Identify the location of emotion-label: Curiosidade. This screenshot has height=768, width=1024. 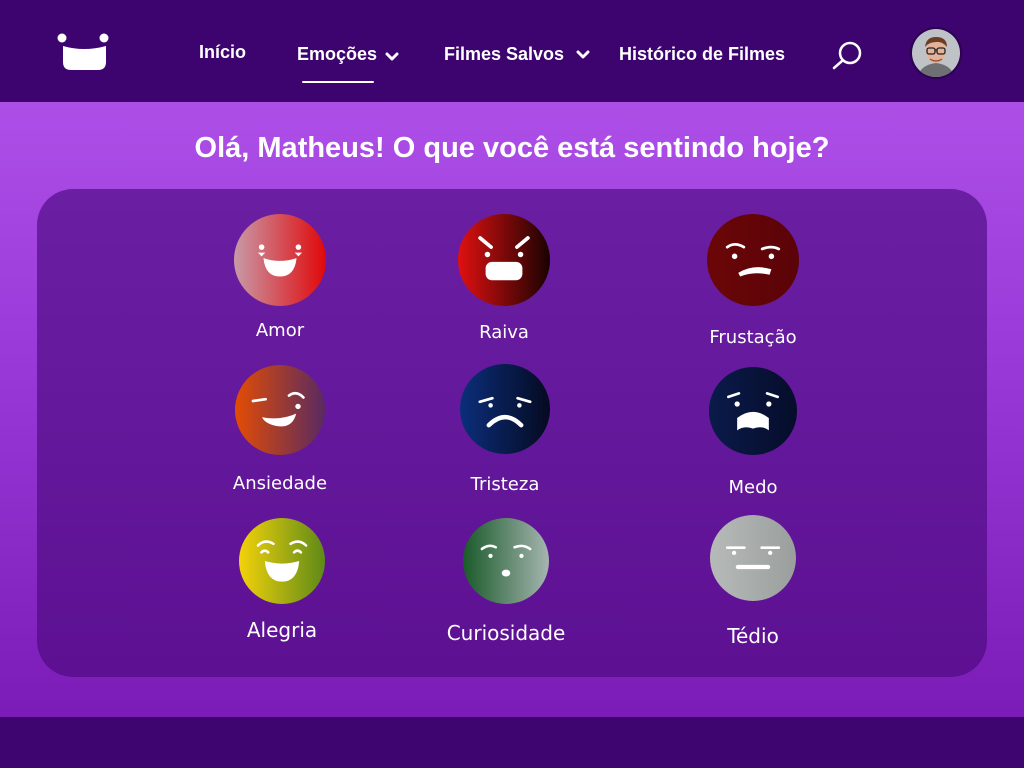
(506, 633).